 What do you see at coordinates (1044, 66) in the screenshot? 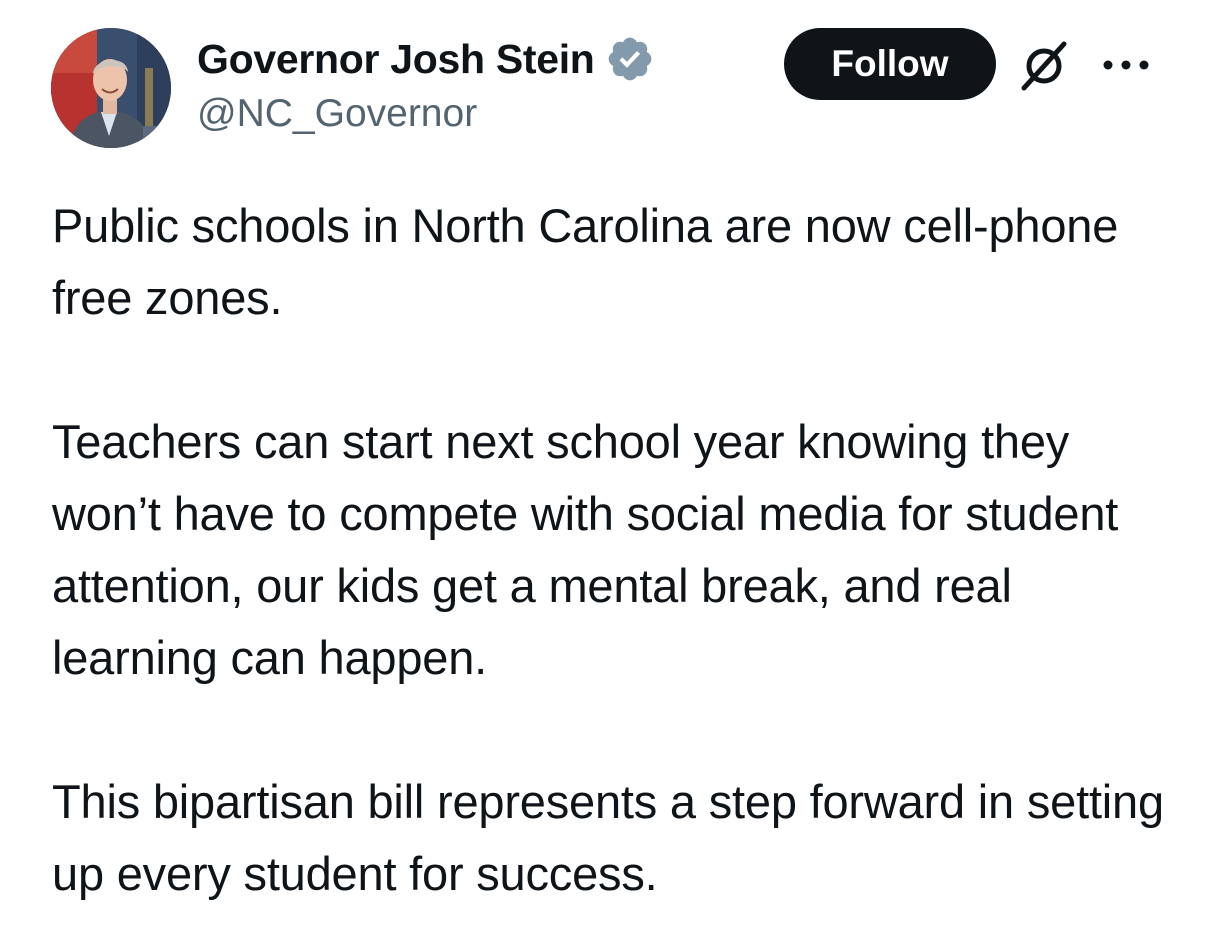
I see `grok-slash-icon` at bounding box center [1044, 66].